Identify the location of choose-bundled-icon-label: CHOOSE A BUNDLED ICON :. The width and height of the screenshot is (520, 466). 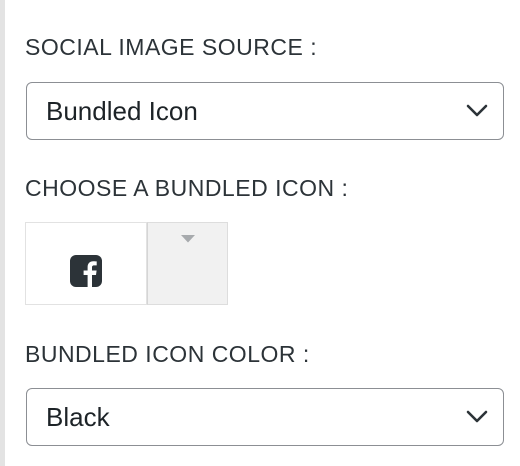
(187, 188).